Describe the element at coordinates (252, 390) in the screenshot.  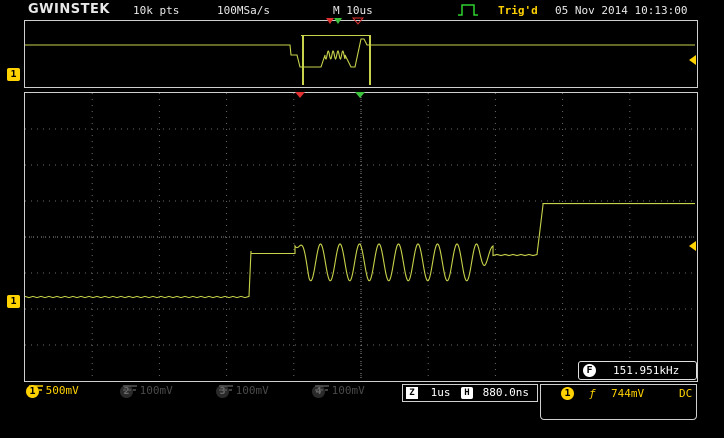
I see `ch3-scale: 100mV` at that location.